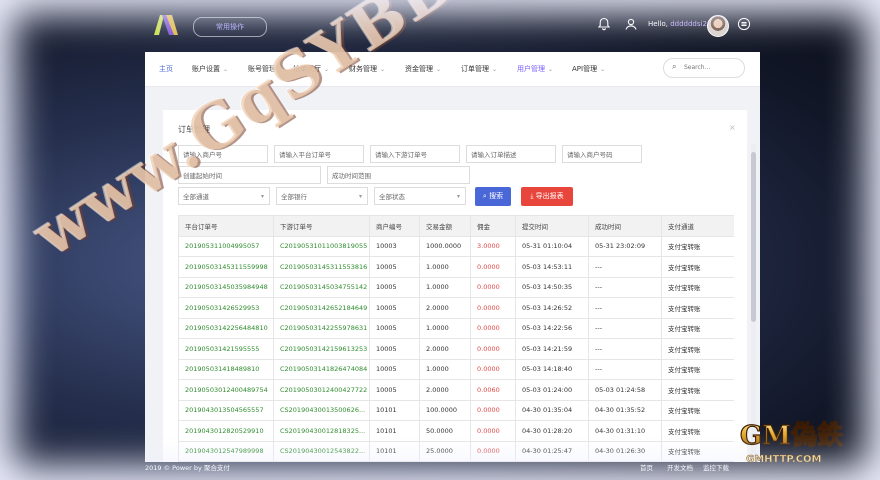 Image resolution: width=880 pixels, height=480 pixels. I want to click on downstream-order-input: 请输入下游订单号, so click(415, 154).